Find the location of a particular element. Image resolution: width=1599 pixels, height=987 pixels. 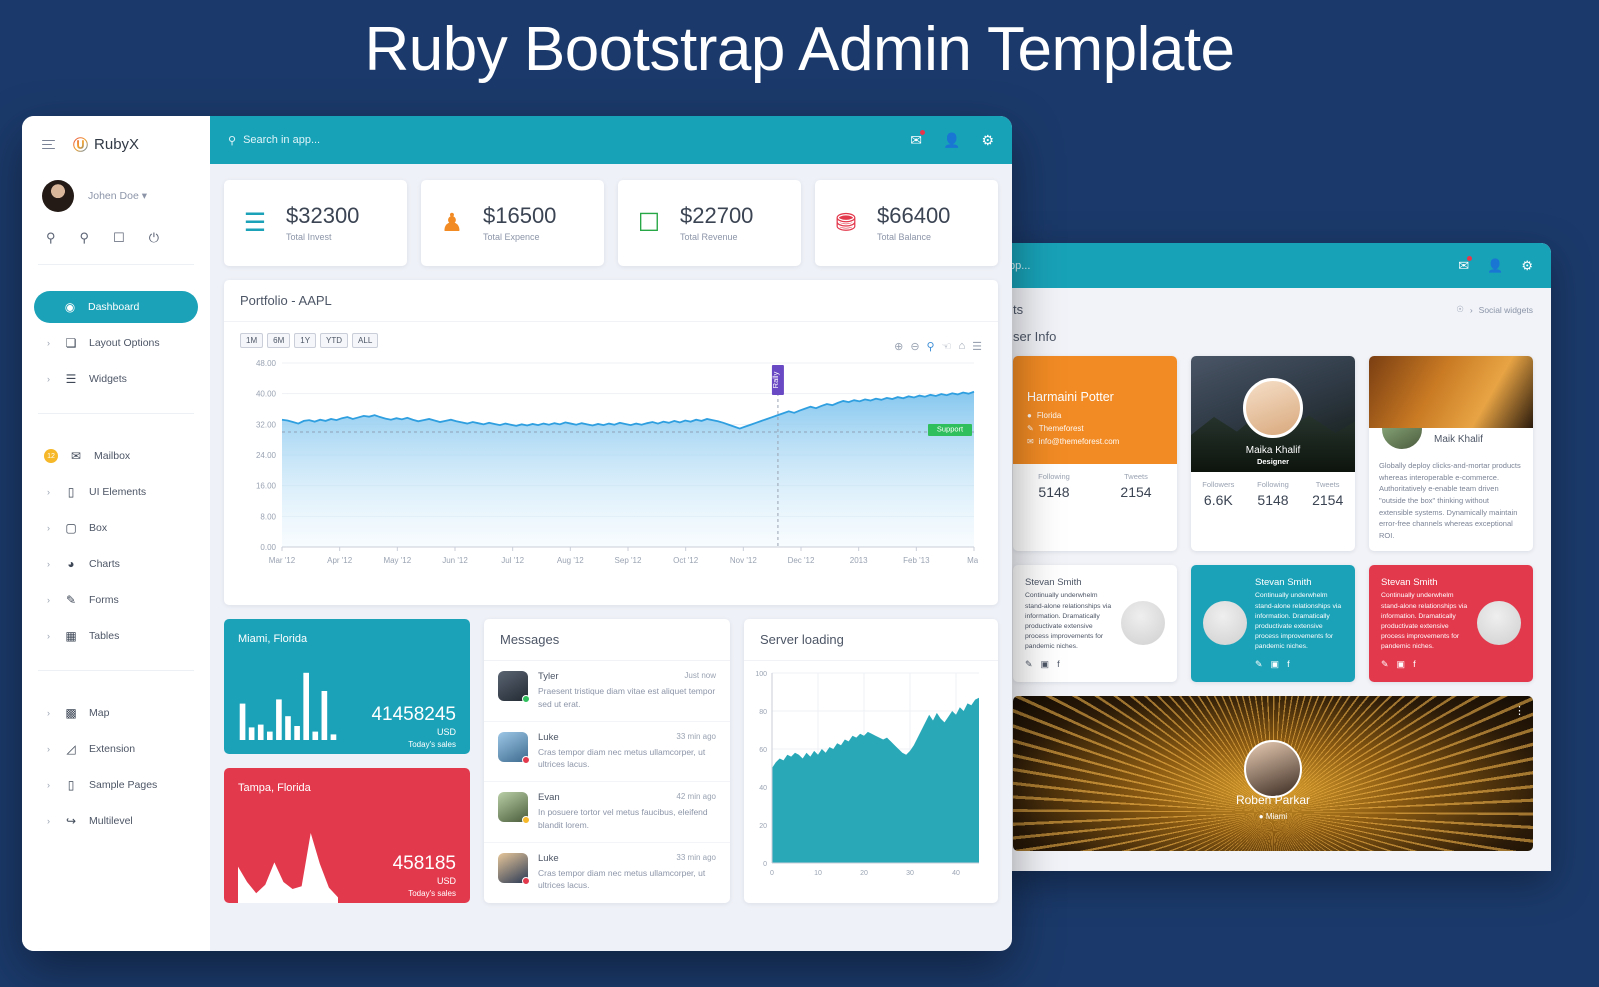

sidebar-item-sample-pages: › ▯ Sample Pages is located at coordinates (116, 785).